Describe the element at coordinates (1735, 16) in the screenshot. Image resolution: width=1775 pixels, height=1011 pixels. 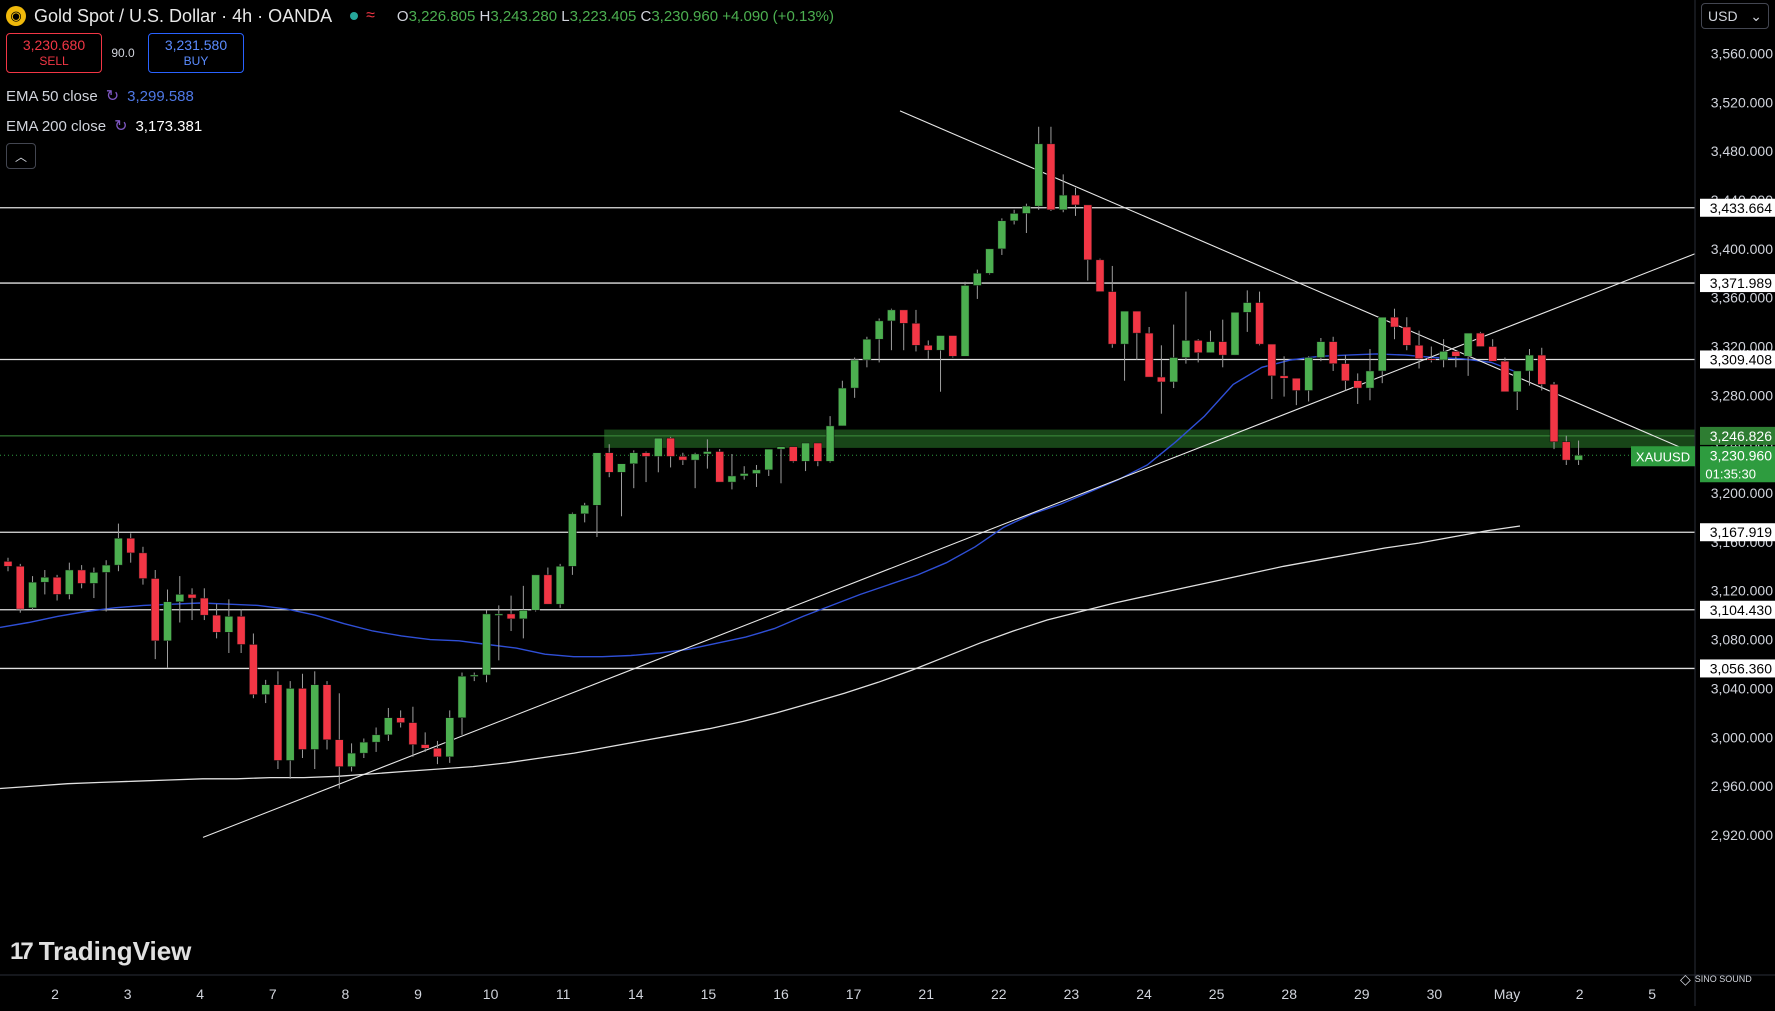
I see `currency-selector: USD ⌄` at that location.